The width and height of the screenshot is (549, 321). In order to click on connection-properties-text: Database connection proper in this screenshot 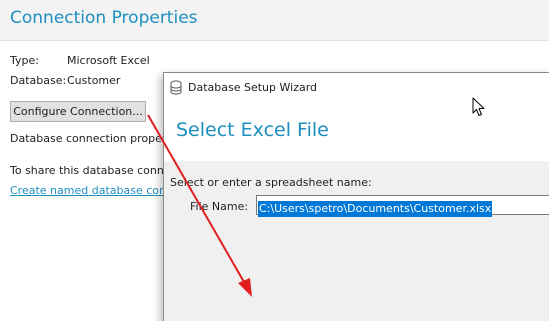, I will do `click(88, 138)`.